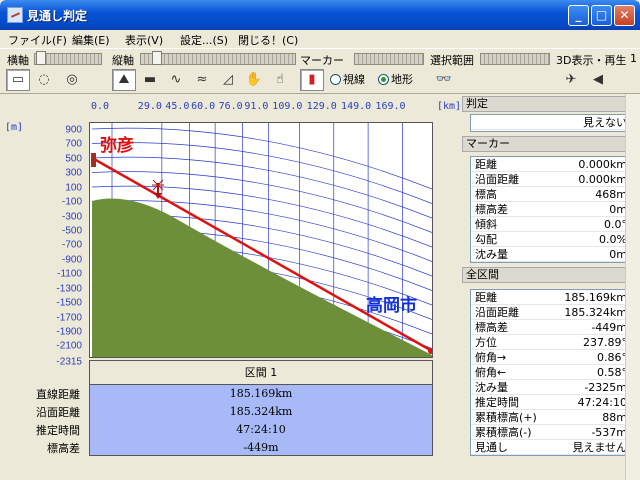  Describe the element at coordinates (491, 209) in the screenshot. I see `marker-key: 標高差` at that location.